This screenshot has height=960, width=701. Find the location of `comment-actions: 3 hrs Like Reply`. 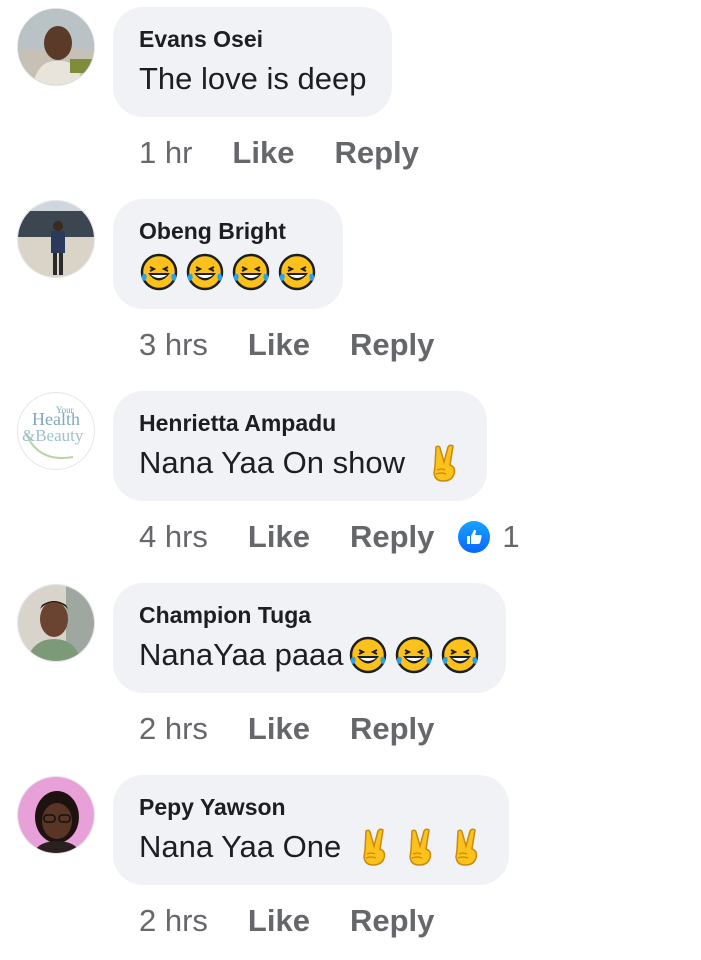

comment-actions: 3 hrs Like Reply is located at coordinates (306, 345).